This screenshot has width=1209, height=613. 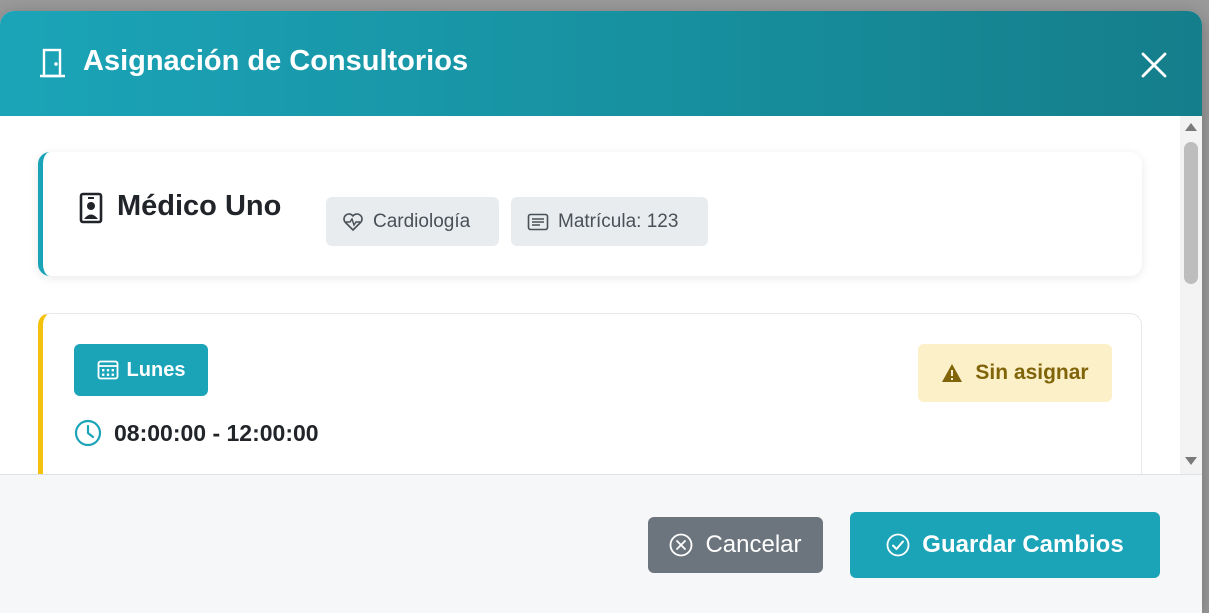 I want to click on calendar-icon, so click(x=107, y=370).